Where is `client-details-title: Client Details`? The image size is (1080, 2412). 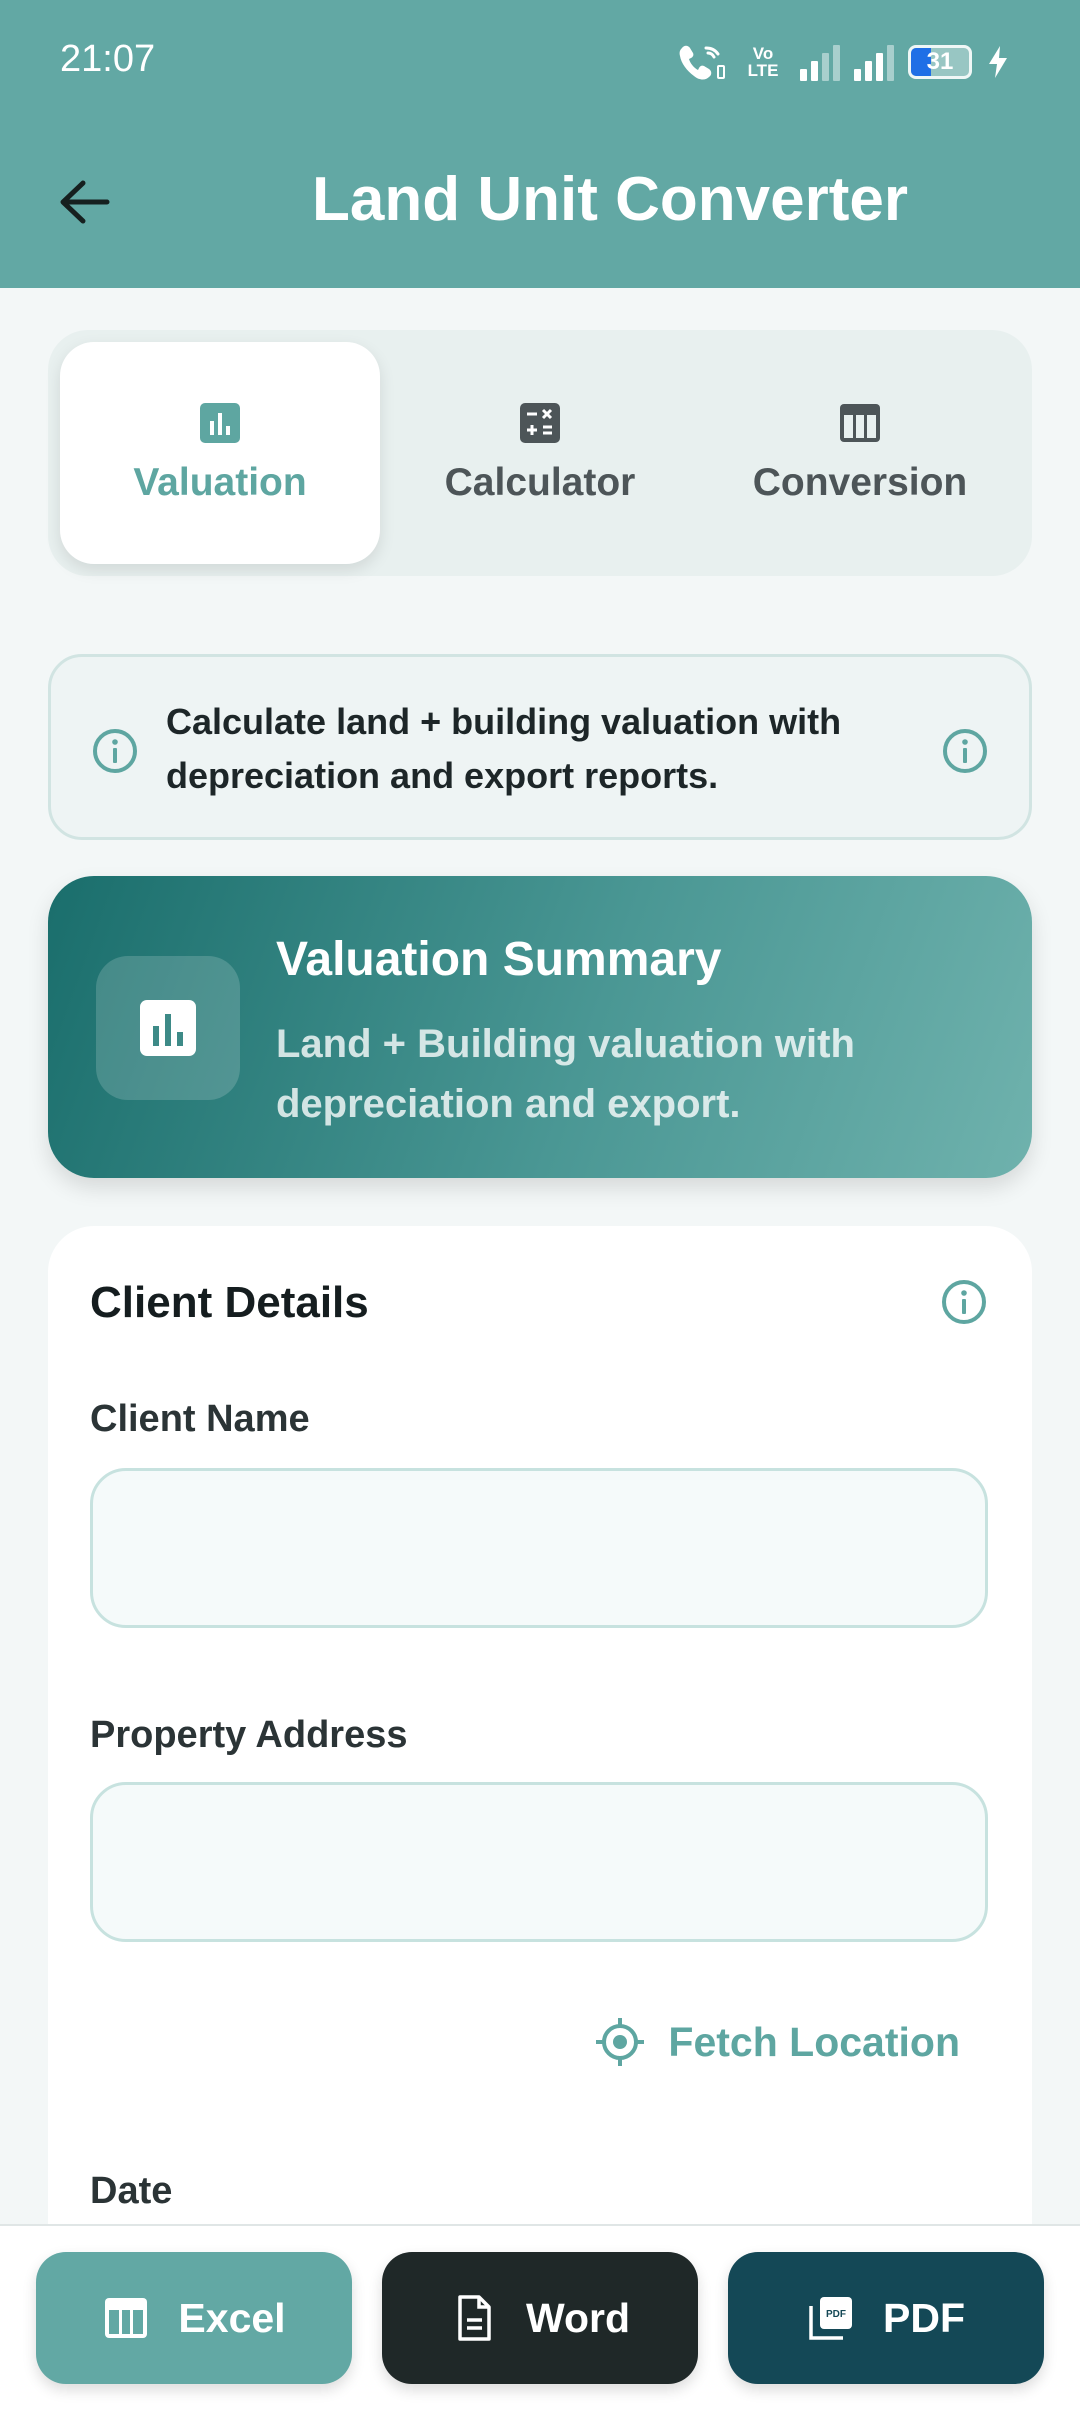 client-details-title: Client Details is located at coordinates (229, 1302).